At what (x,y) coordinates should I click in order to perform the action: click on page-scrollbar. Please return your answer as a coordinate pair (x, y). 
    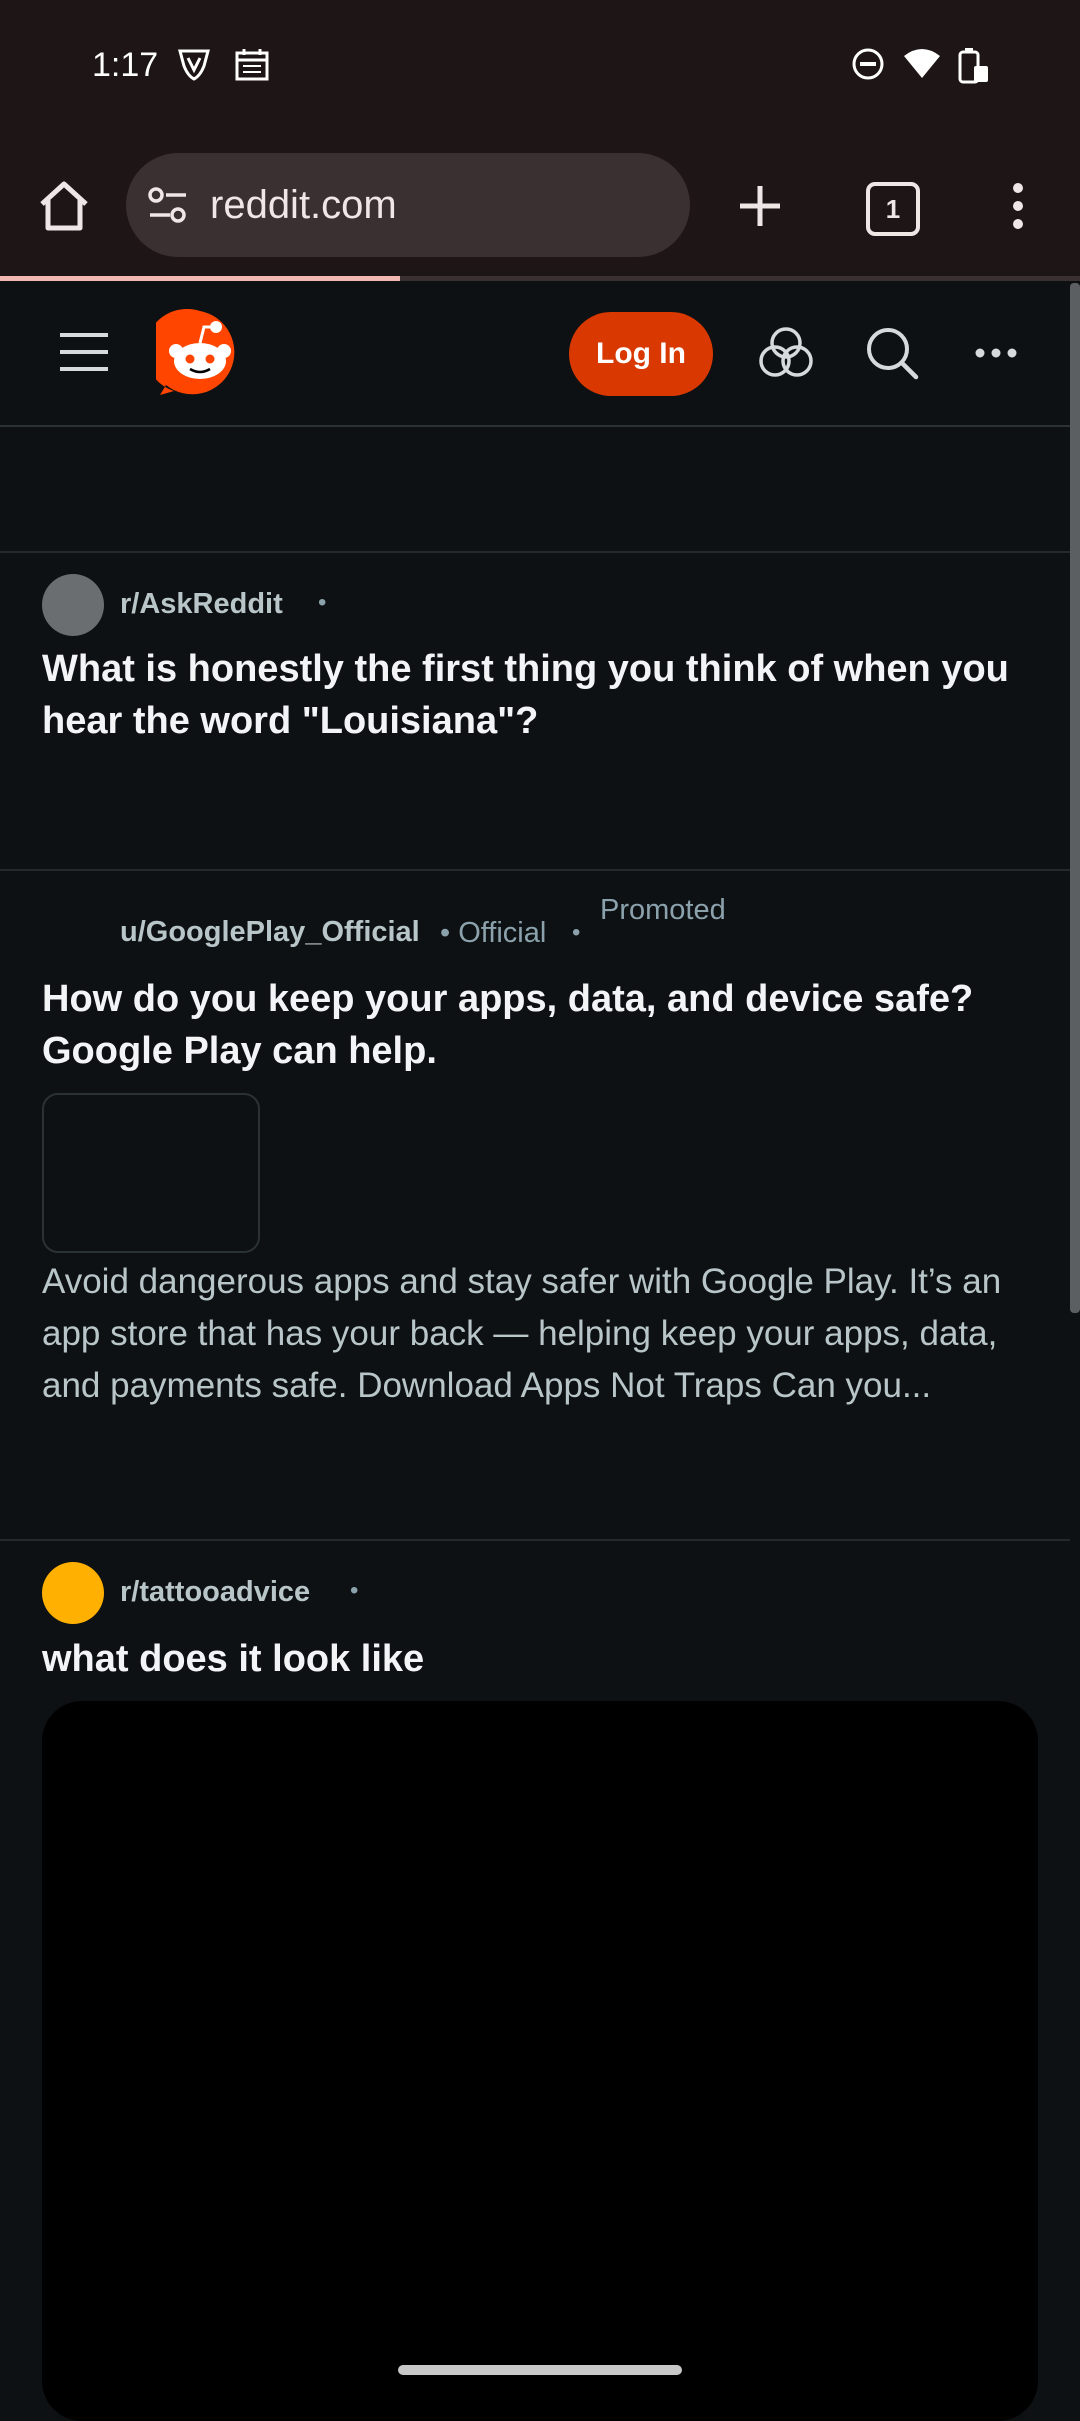
    Looking at the image, I should click on (1075, 798).